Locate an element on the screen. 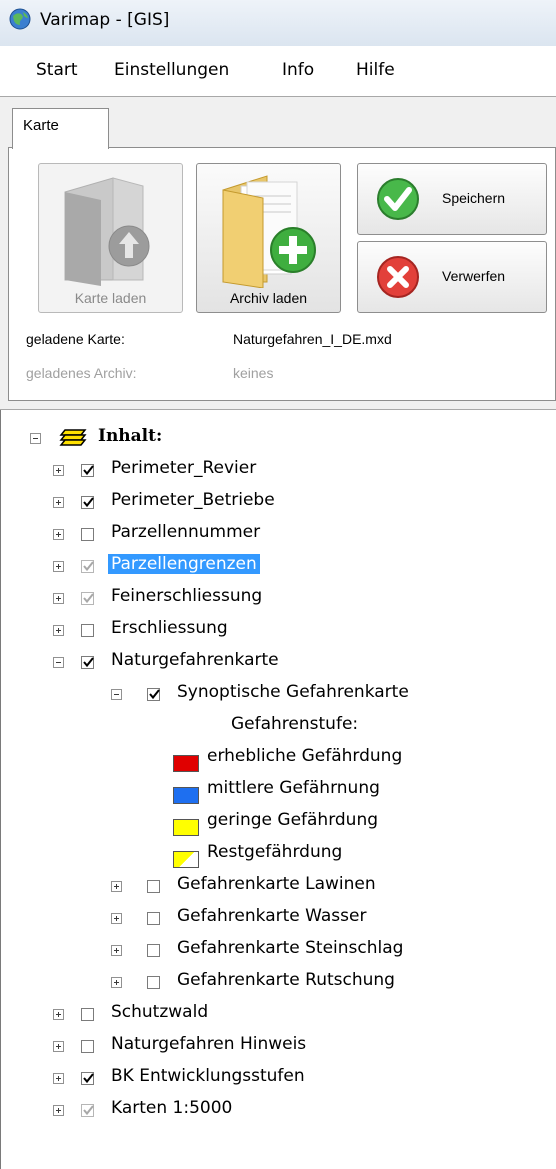  speichern-label: Speichern is located at coordinates (474, 198).